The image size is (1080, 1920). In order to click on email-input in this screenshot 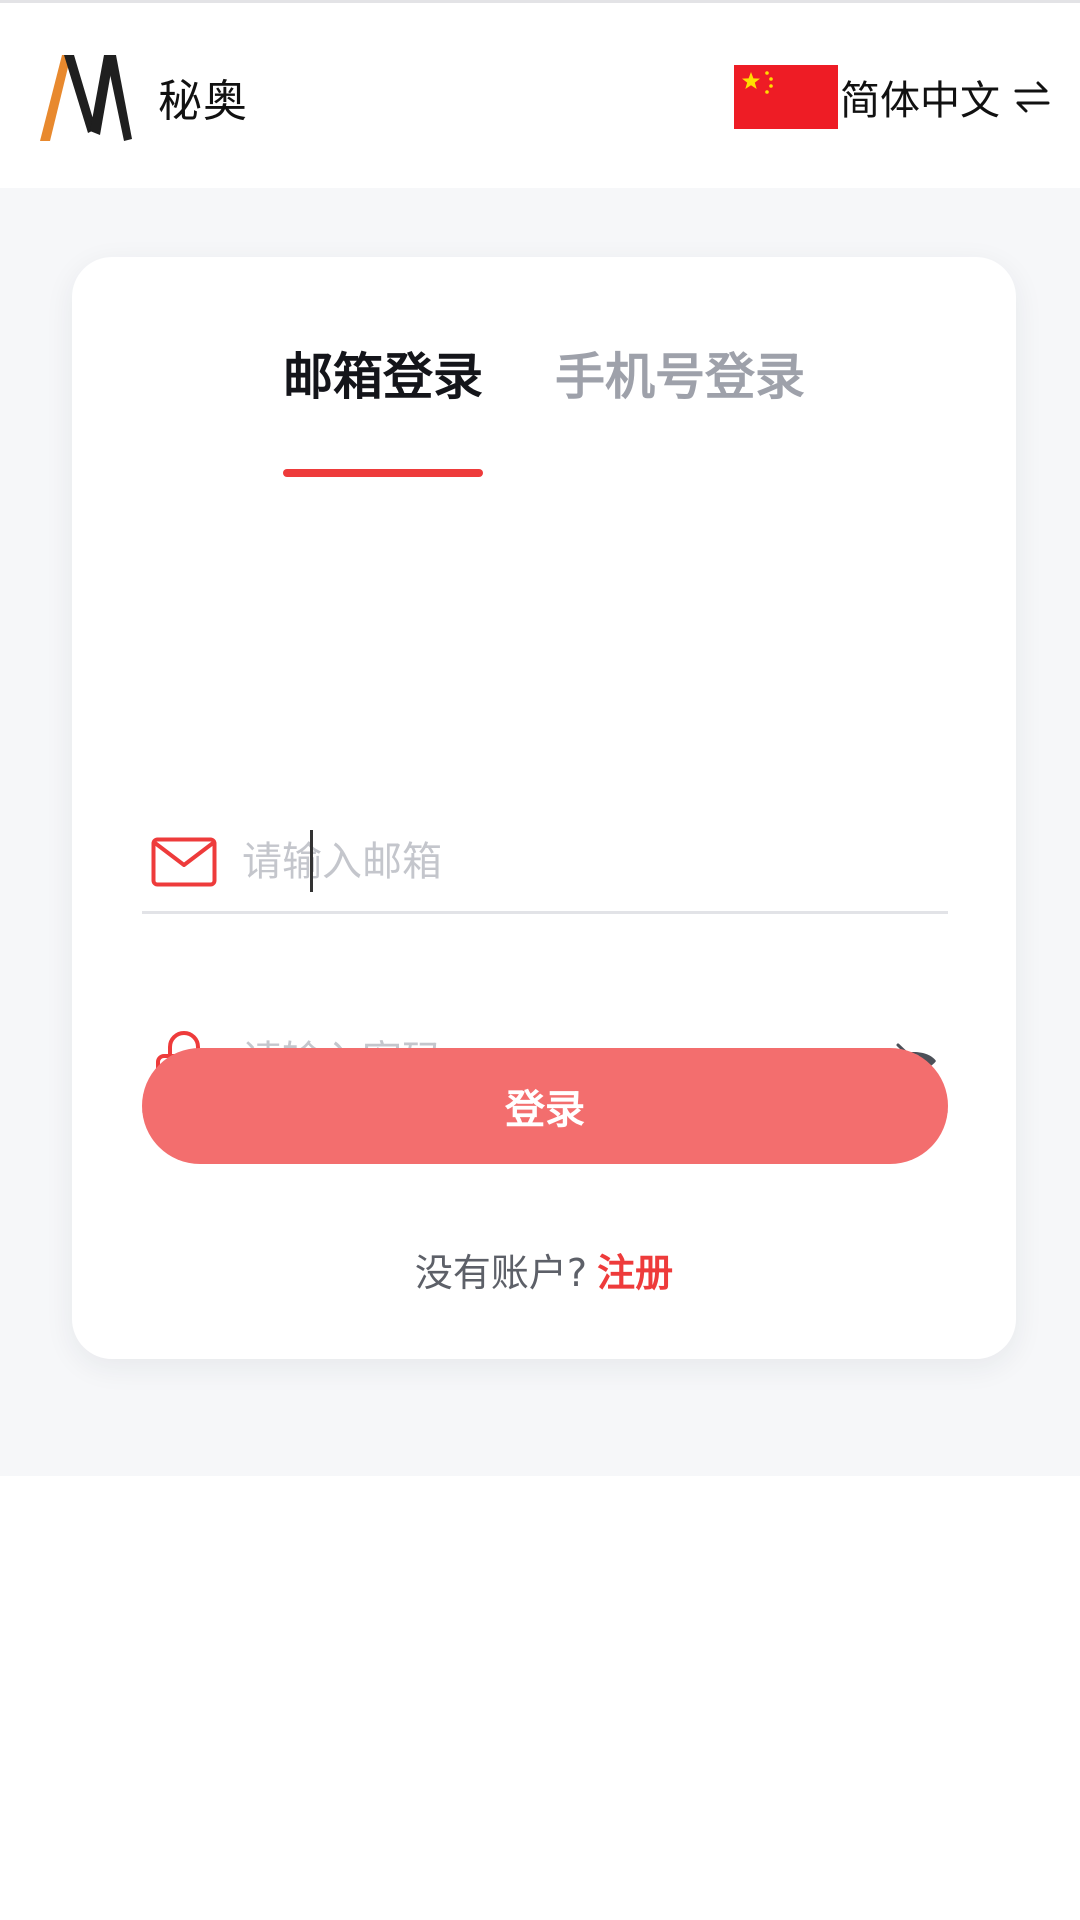, I will do `click(595, 861)`.